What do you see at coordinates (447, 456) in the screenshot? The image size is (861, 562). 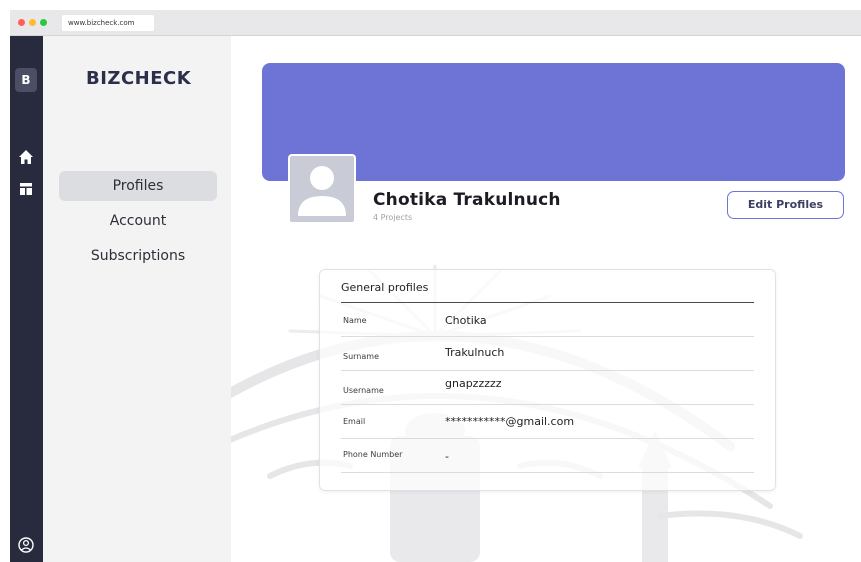 I see `field-value-phone: -` at bounding box center [447, 456].